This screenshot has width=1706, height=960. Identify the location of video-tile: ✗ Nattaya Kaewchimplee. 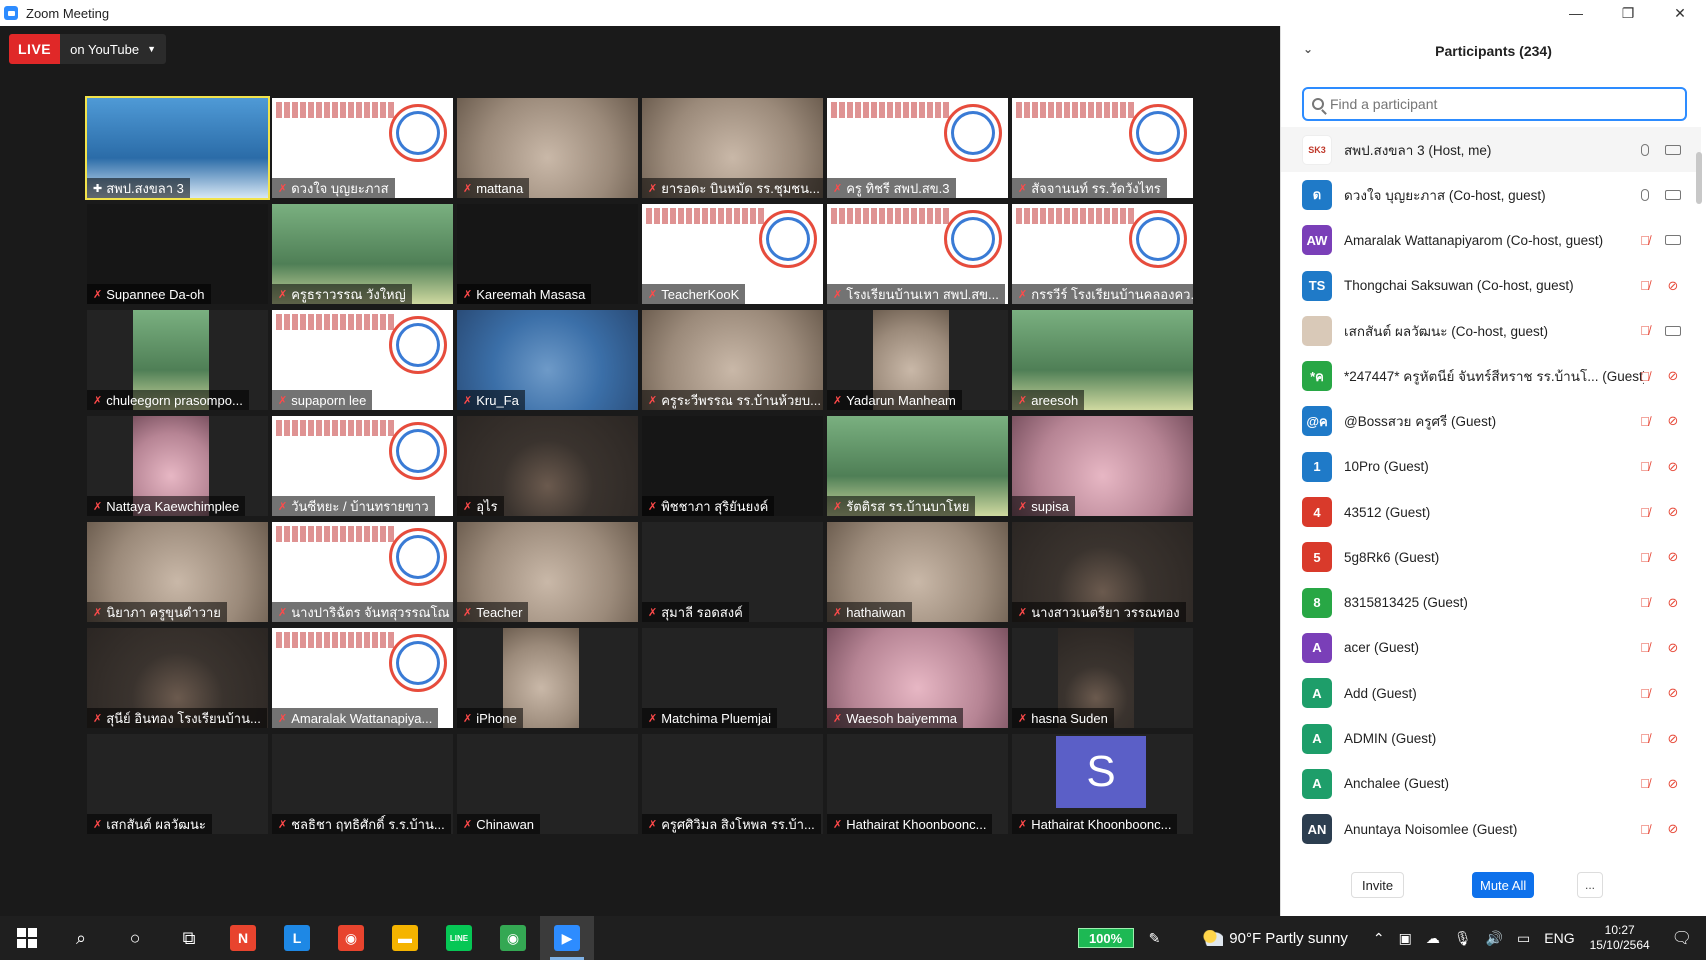
(177, 466).